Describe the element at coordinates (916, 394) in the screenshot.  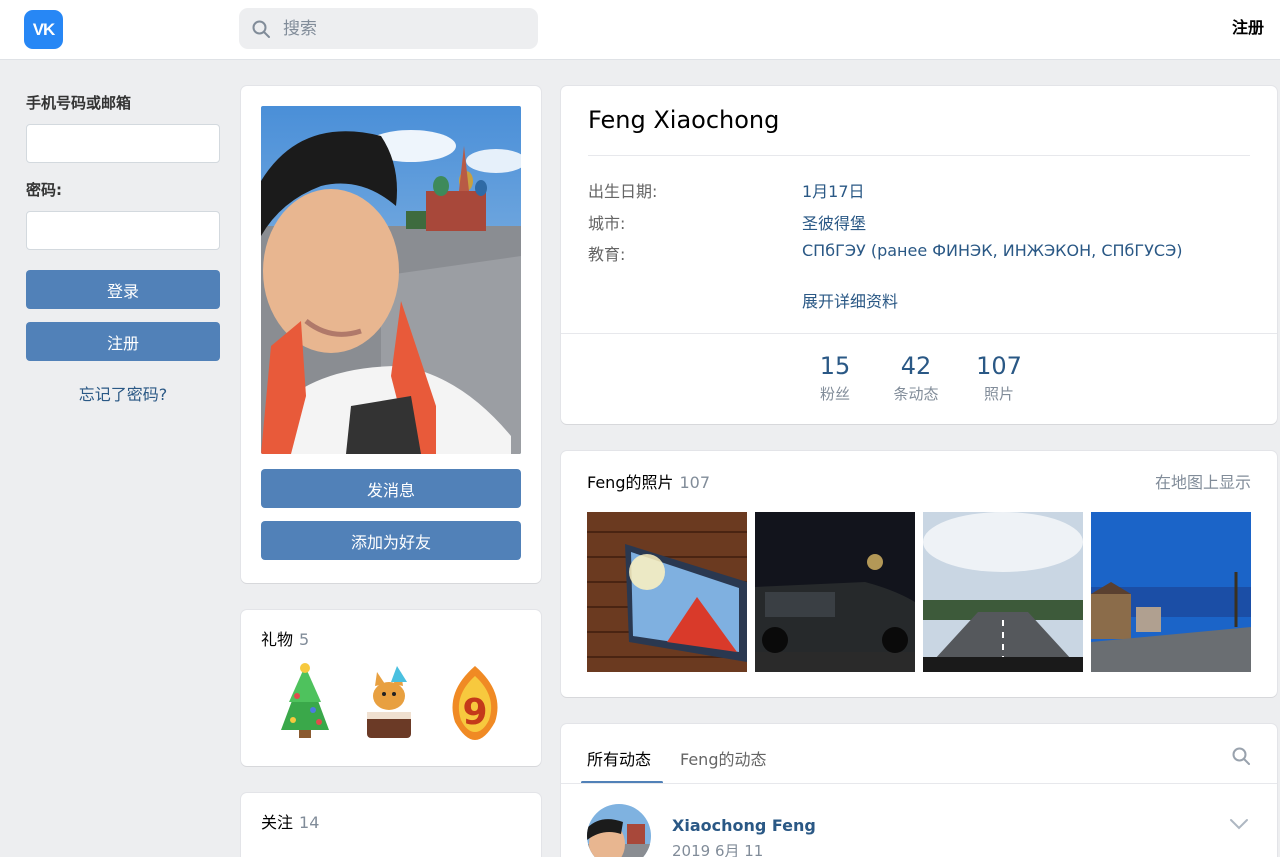
I see `posts-label: 条动态` at that location.